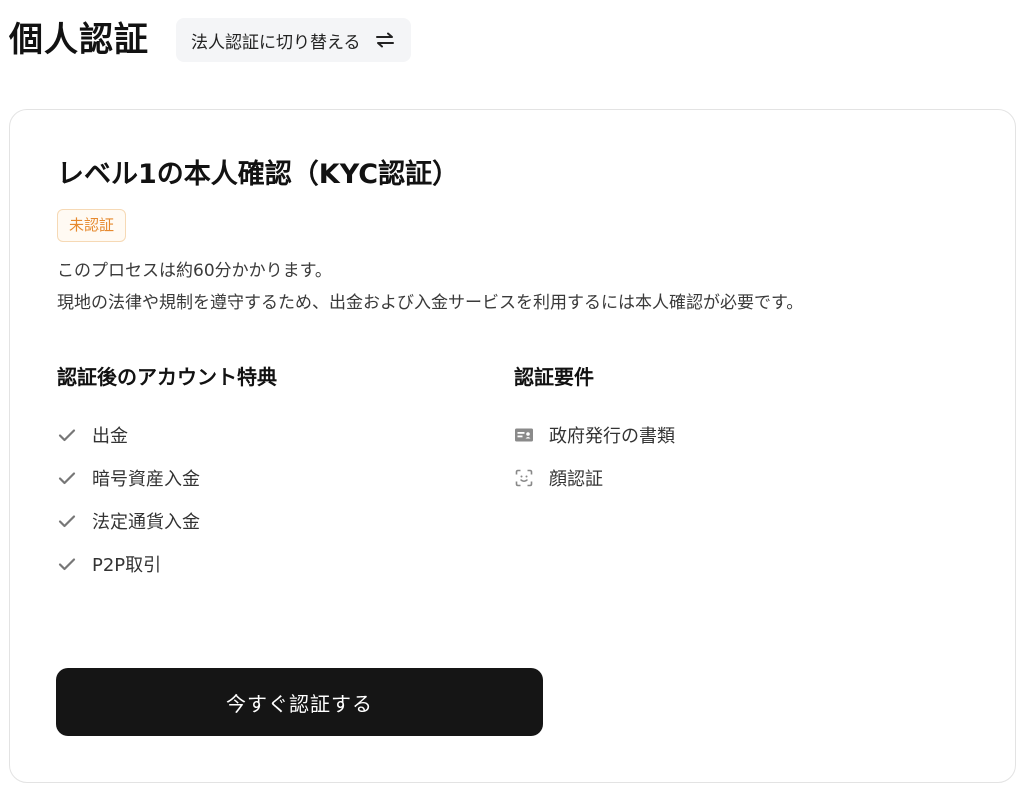 The width and height of the screenshot is (1024, 792). What do you see at coordinates (576, 479) in the screenshot?
I see `requirement-label: 顔認証` at bounding box center [576, 479].